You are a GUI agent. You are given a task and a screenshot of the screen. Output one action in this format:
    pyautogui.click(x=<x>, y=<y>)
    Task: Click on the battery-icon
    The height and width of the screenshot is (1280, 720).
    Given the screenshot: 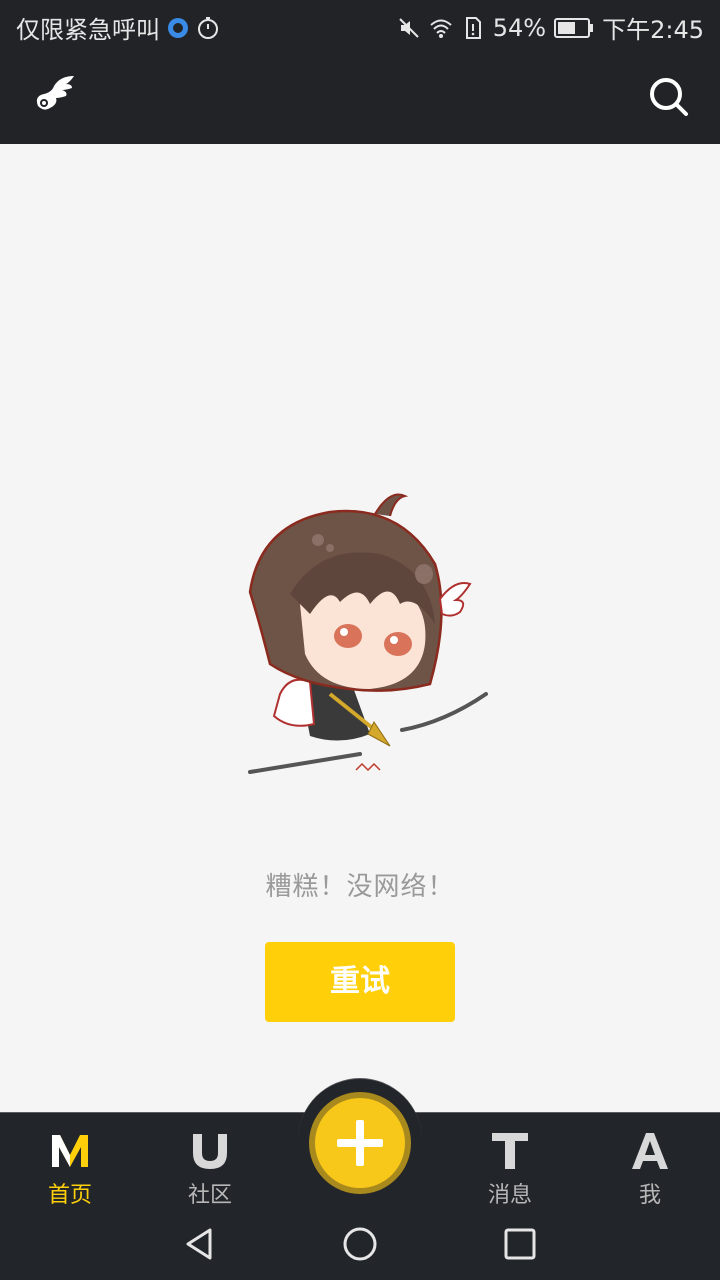 What is the action you would take?
    pyautogui.click(x=574, y=27)
    